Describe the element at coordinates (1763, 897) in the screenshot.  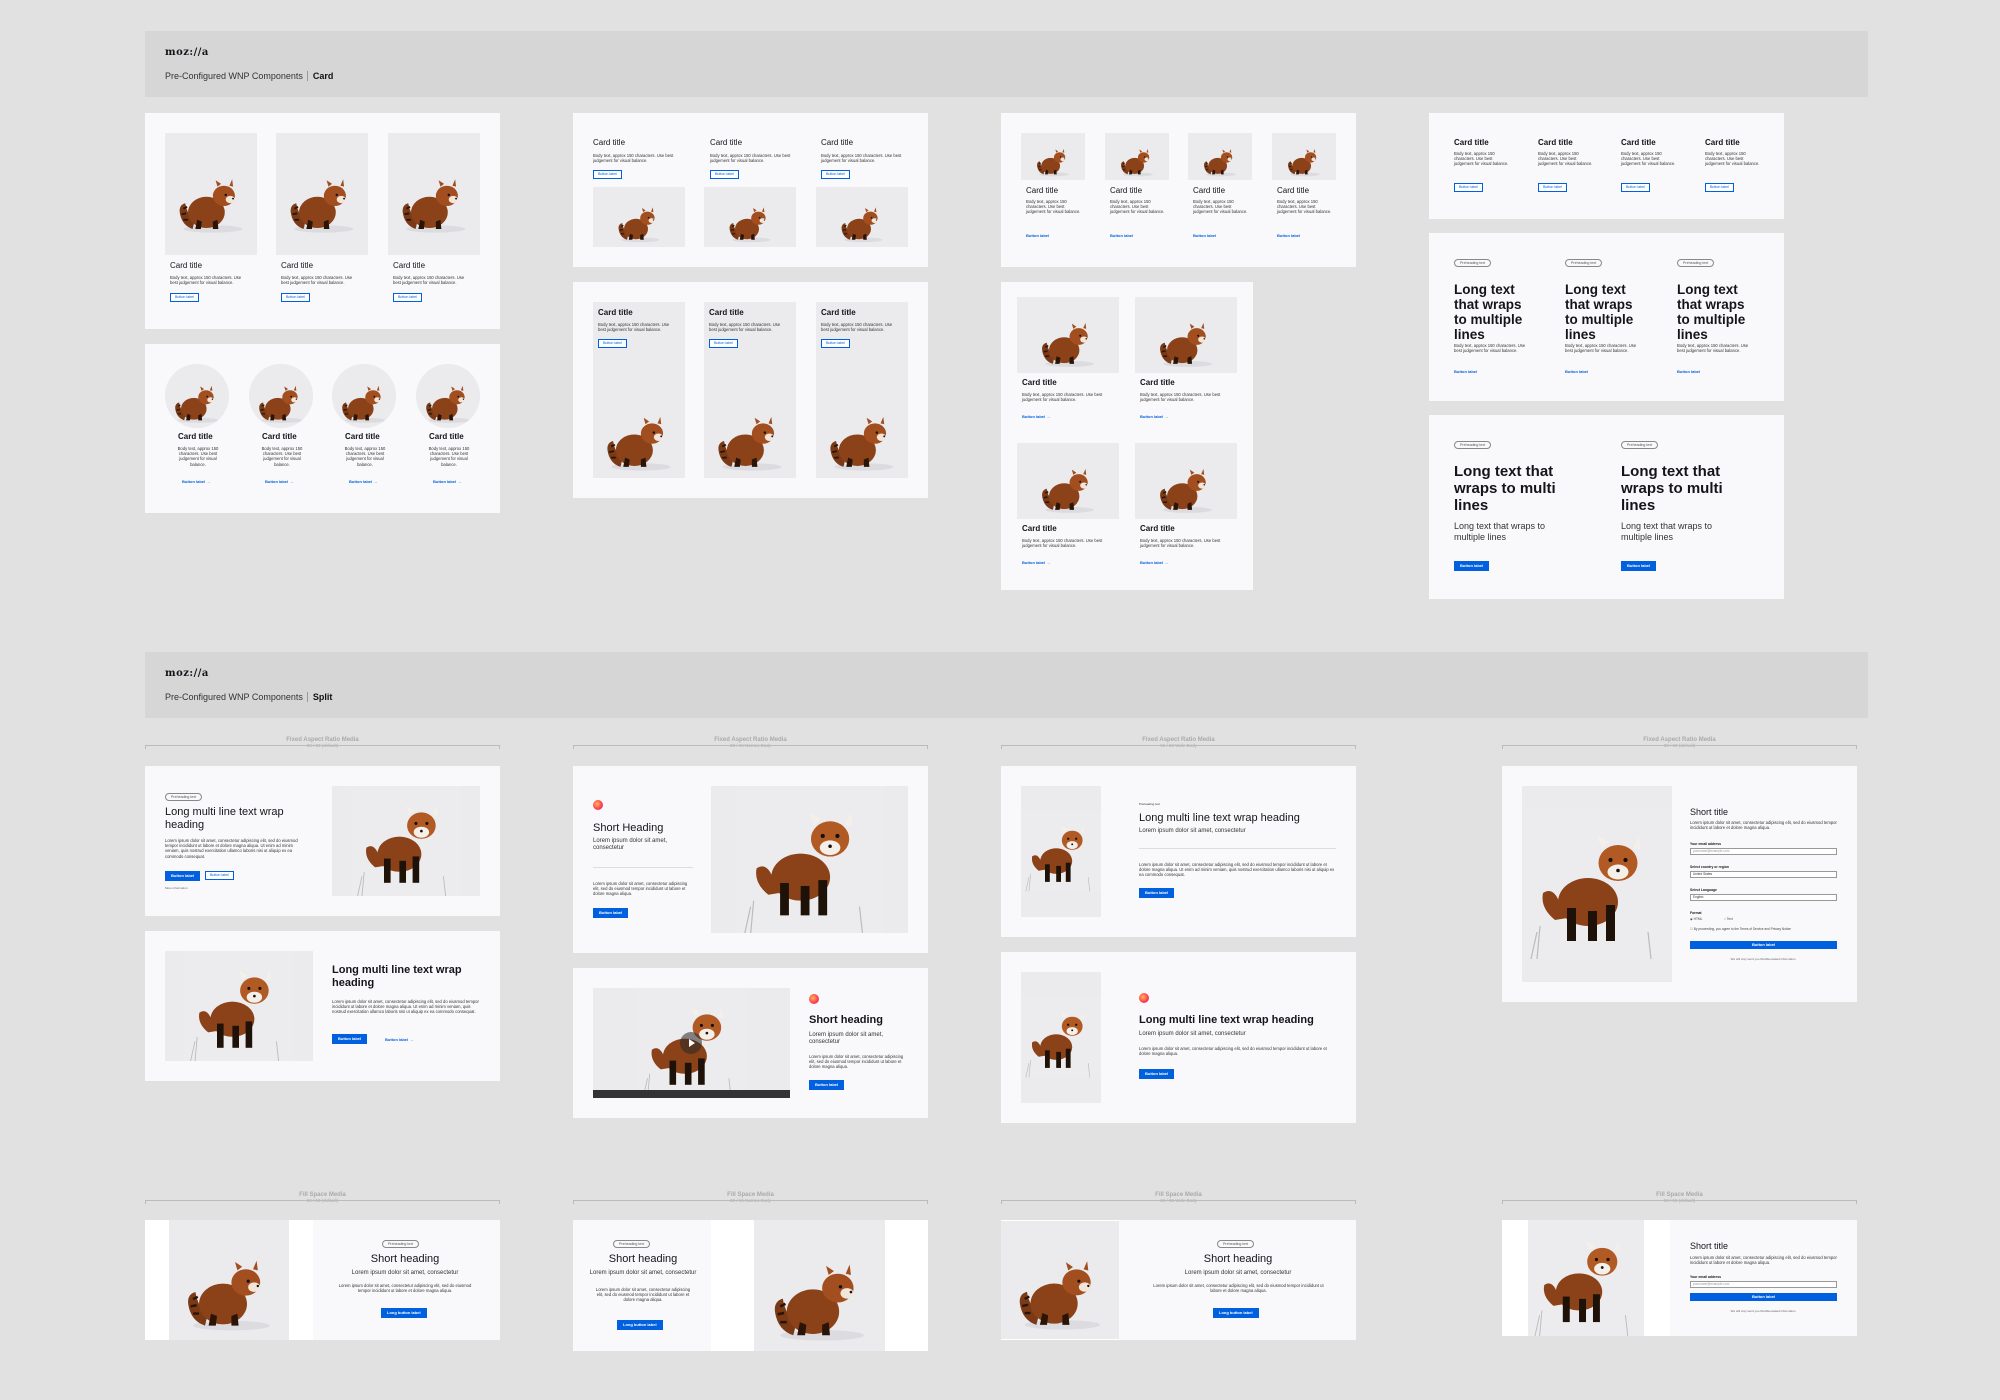
I see `language-select: English` at that location.